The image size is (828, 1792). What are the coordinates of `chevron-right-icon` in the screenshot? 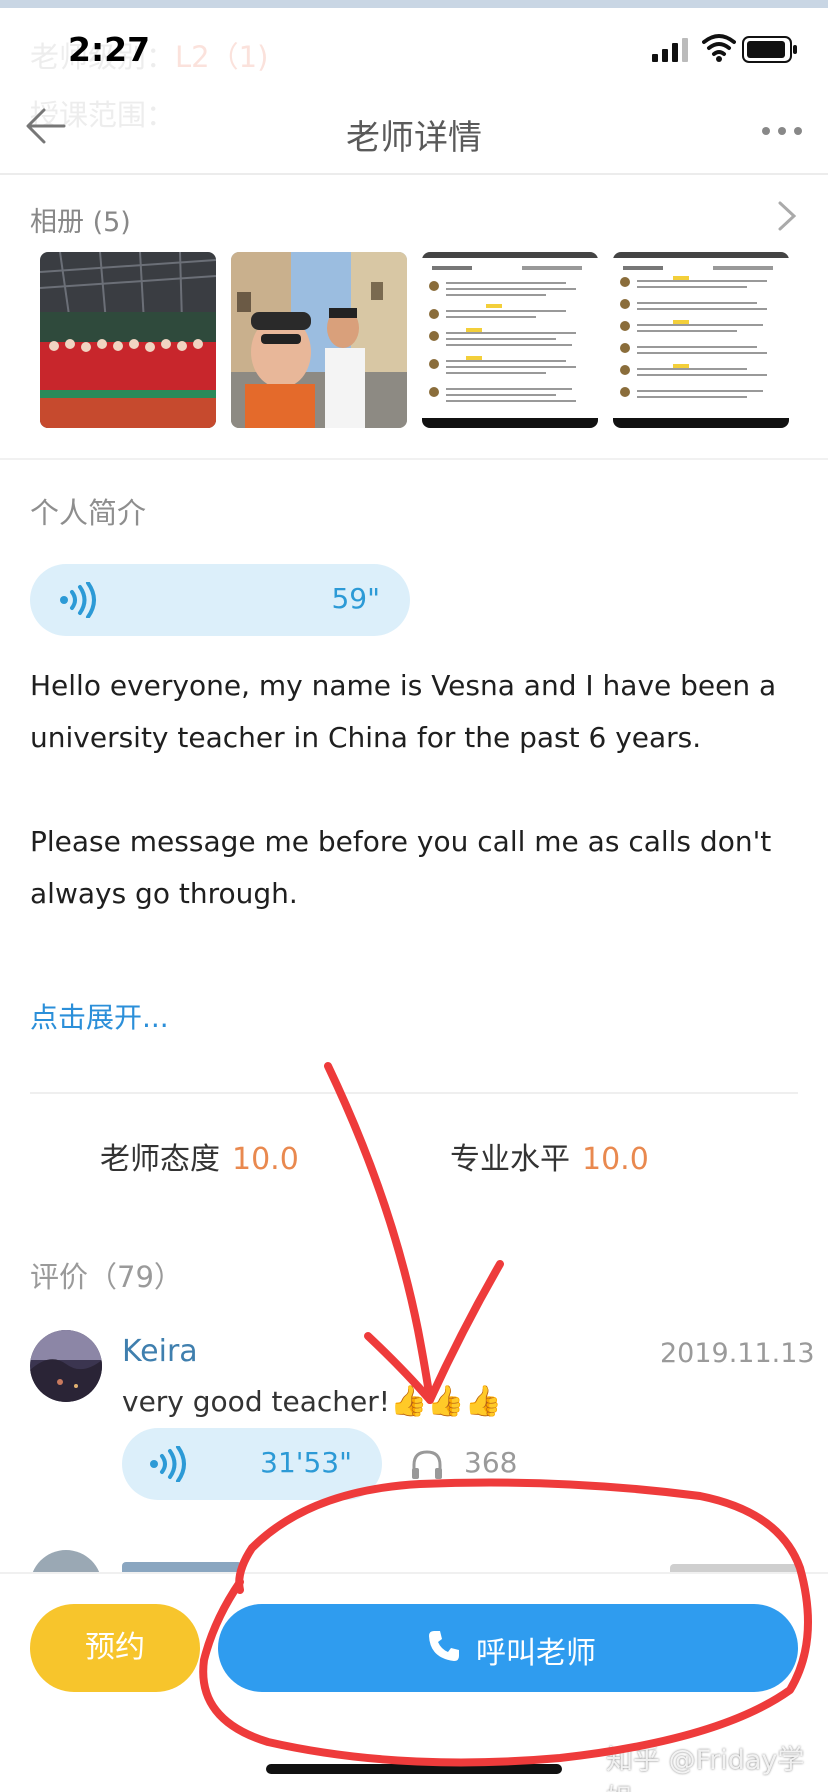 It's located at (787, 216).